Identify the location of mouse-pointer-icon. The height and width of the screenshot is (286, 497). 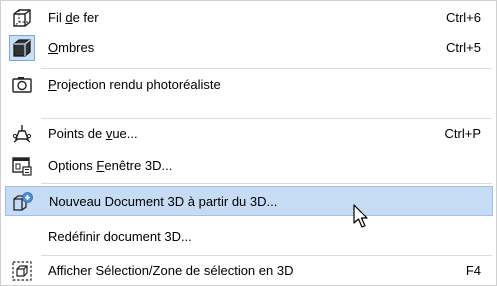
(360, 216).